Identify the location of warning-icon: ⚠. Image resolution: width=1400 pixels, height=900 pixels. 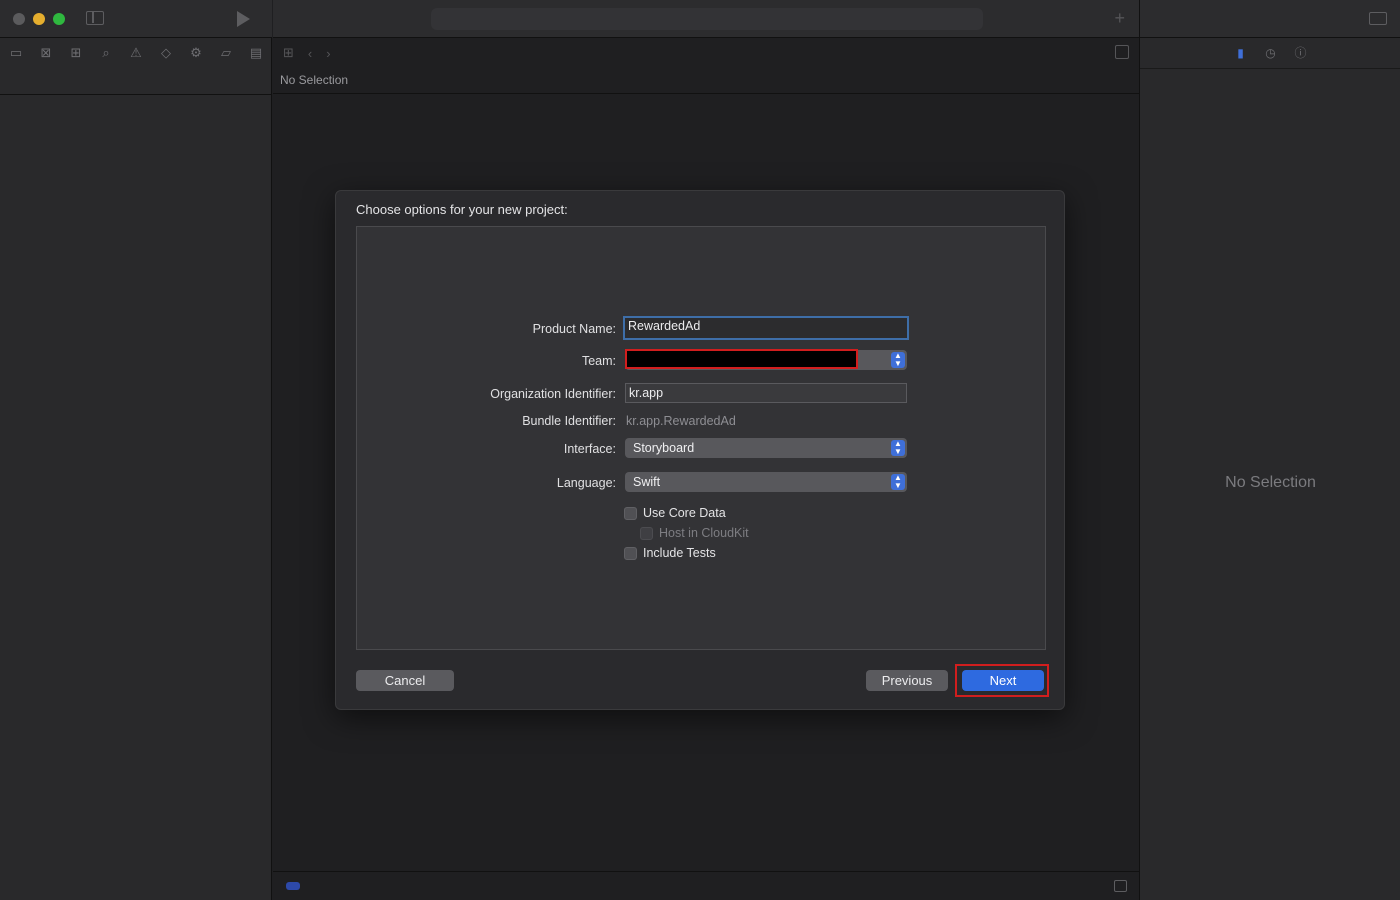
(136, 53).